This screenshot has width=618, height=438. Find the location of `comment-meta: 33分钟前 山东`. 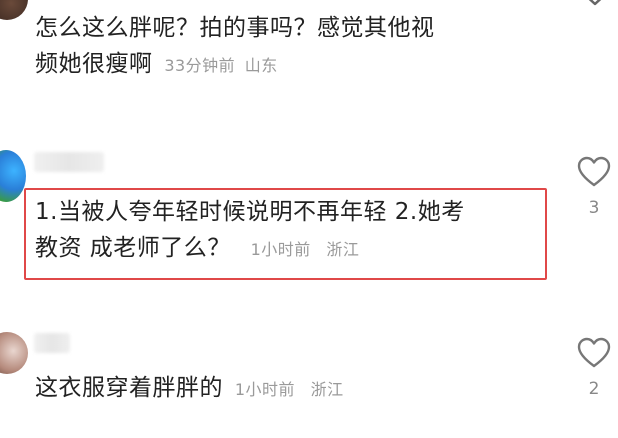

comment-meta: 33分钟前 山东 is located at coordinates (218, 65).